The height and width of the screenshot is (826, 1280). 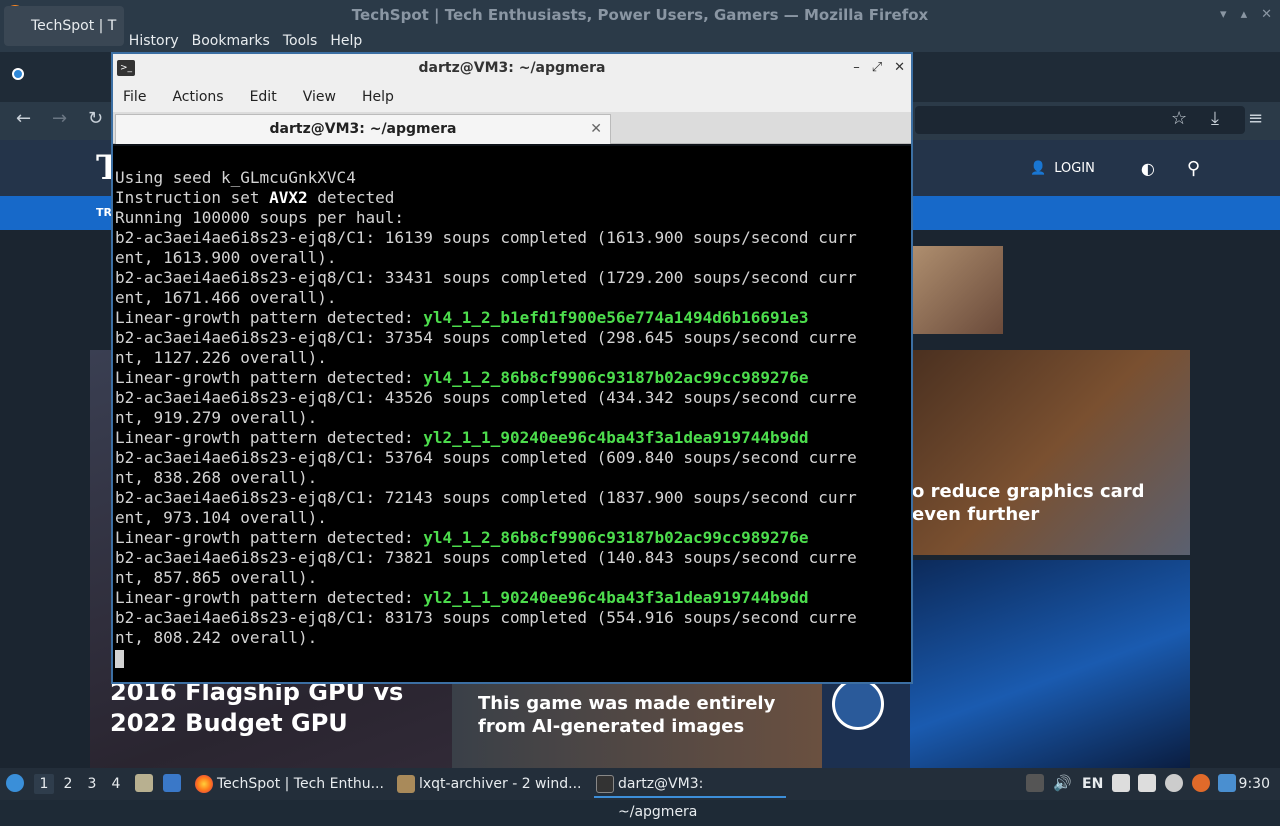 I want to click on tray-app-icon, so click(x=1035, y=783).